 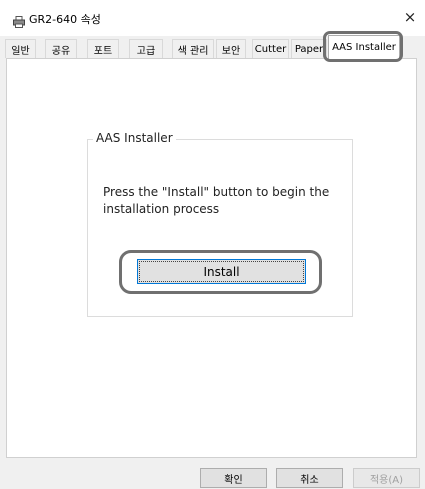 I want to click on close-button: ×, so click(x=410, y=17).